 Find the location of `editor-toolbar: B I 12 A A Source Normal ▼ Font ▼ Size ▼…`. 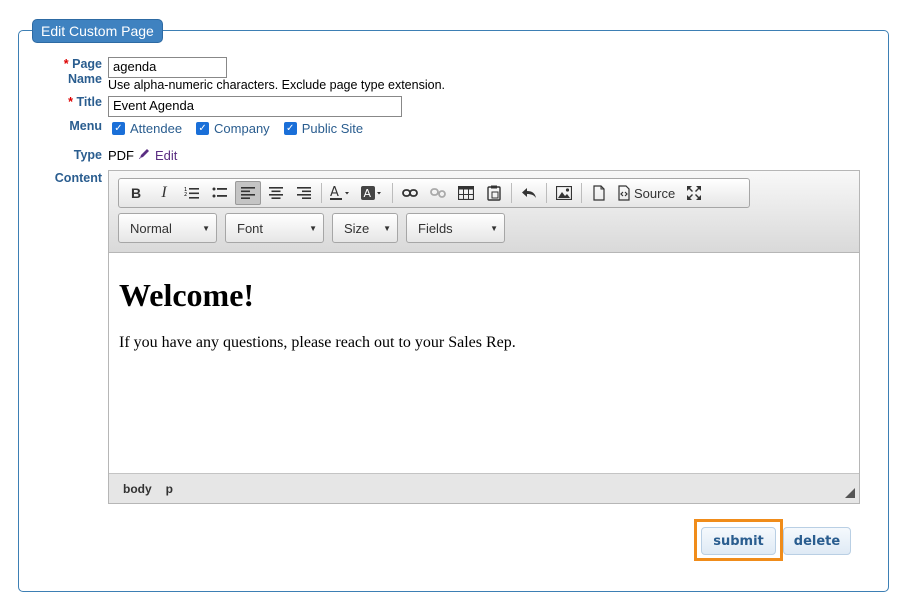

editor-toolbar: B I 12 A A Source Normal ▼ Font ▼ Size ▼… is located at coordinates (484, 212).